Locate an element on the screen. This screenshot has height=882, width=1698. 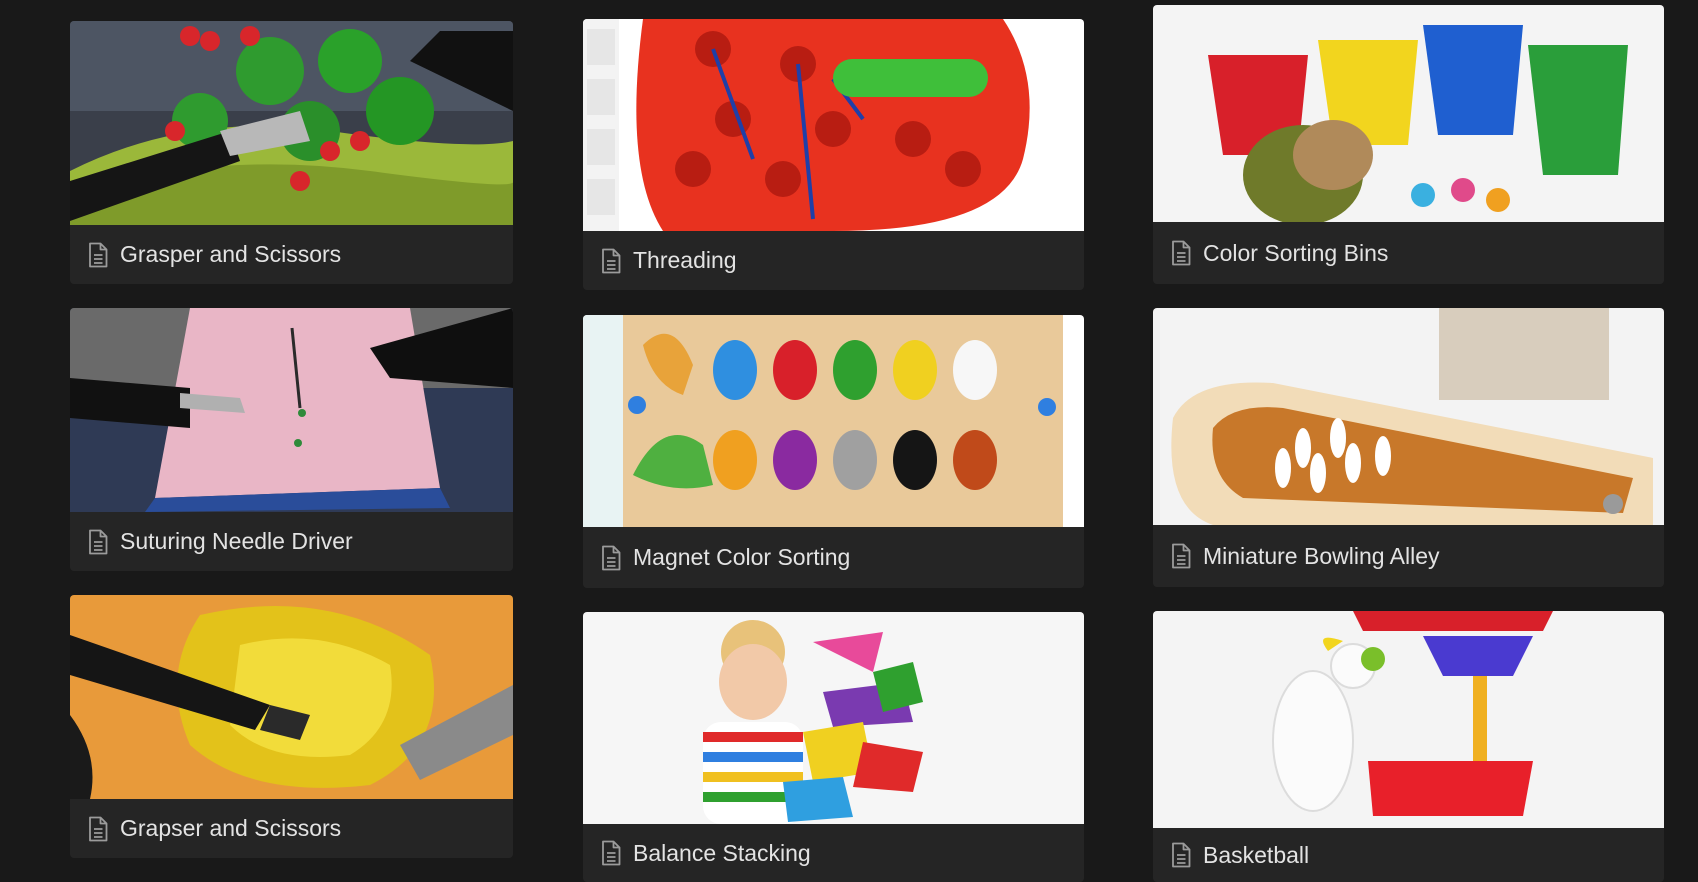
card-caption: Grapser and Scissors is located at coordinates (291, 828).